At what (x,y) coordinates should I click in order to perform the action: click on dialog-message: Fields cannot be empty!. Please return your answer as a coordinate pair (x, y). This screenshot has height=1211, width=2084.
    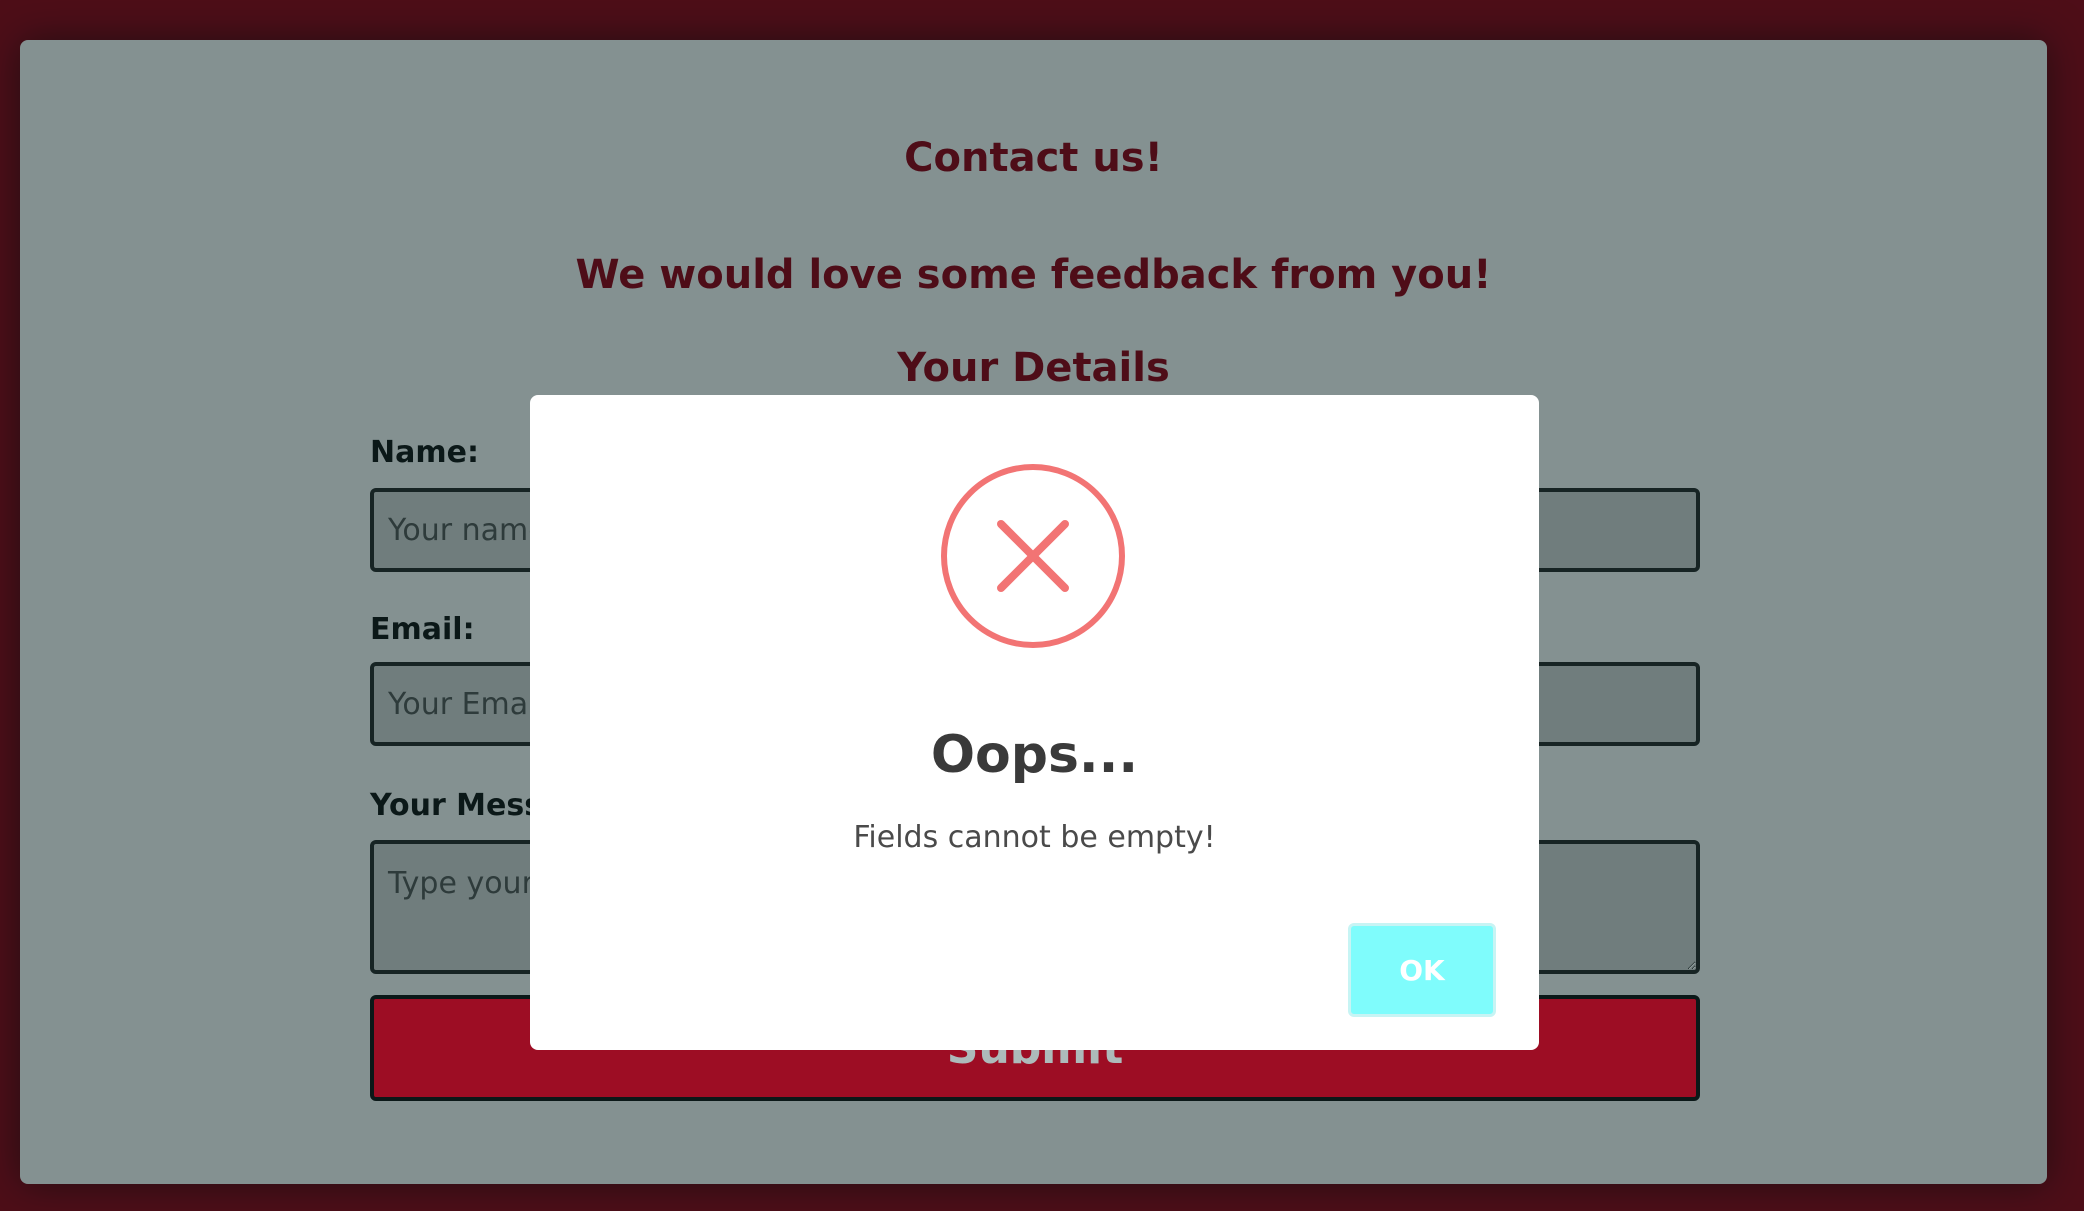
    Looking at the image, I should click on (1034, 837).